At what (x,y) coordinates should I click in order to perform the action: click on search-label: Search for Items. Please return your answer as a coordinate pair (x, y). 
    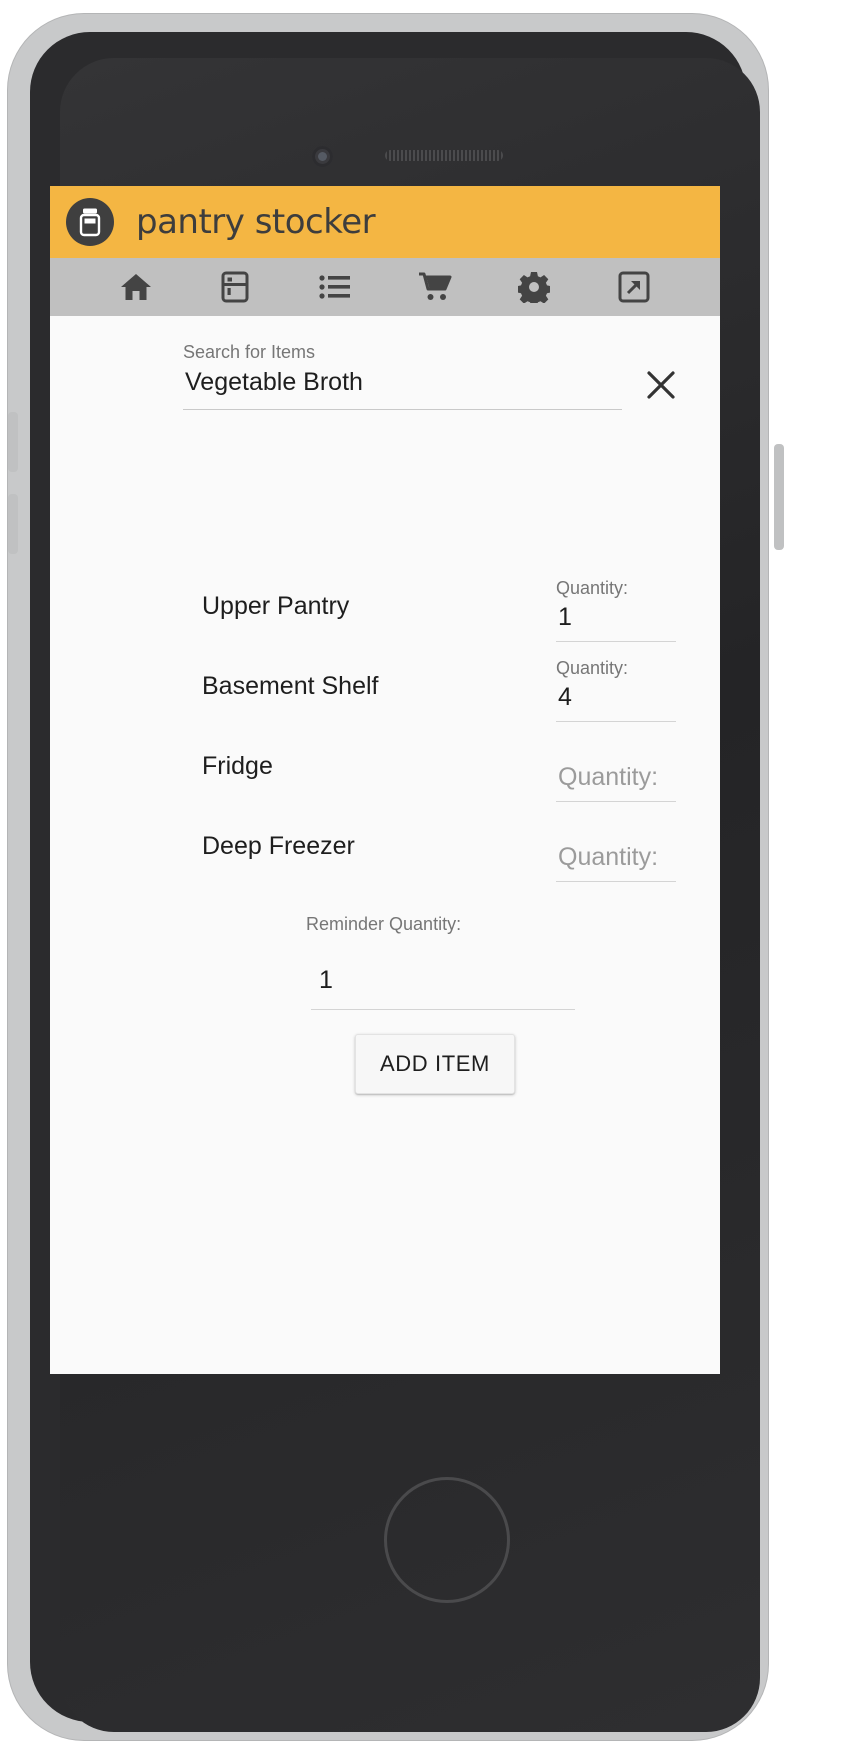
    Looking at the image, I should click on (249, 352).